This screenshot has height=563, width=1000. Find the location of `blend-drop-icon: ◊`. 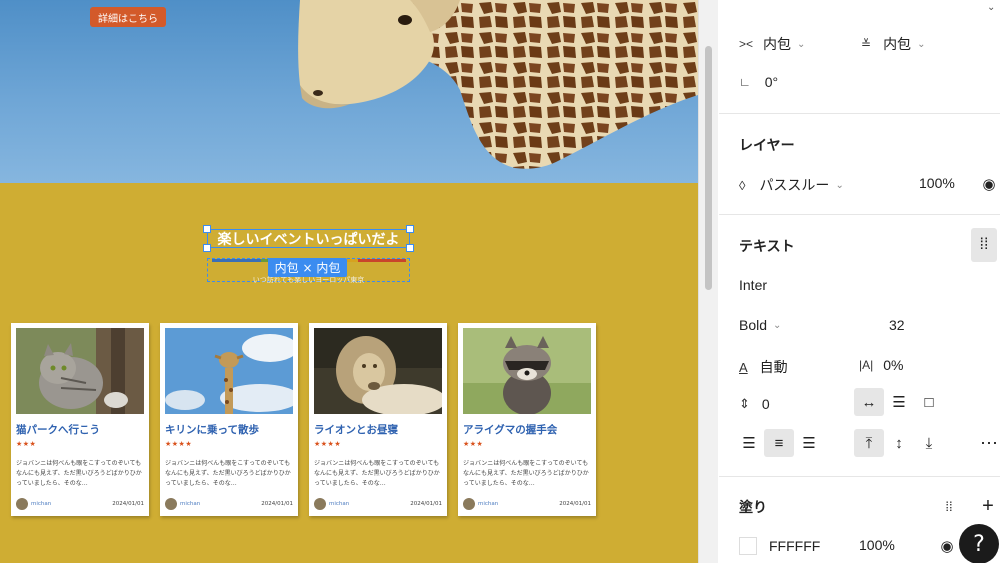

blend-drop-icon: ◊ is located at coordinates (742, 185).